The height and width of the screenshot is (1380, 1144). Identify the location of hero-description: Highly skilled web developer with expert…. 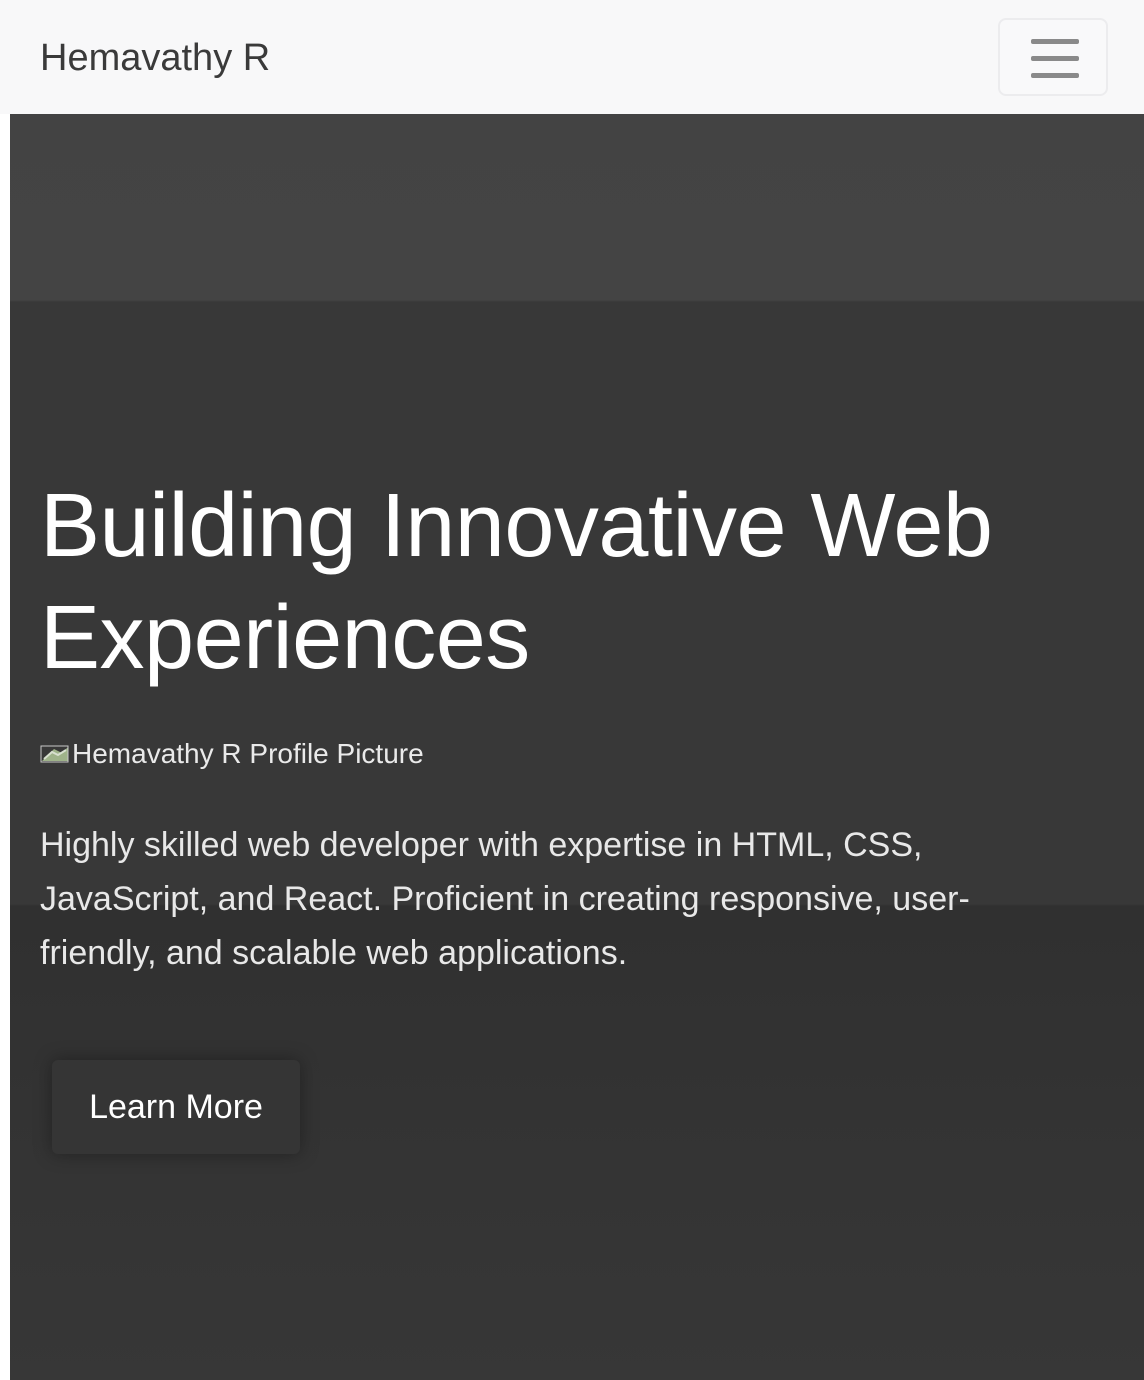
(505, 899).